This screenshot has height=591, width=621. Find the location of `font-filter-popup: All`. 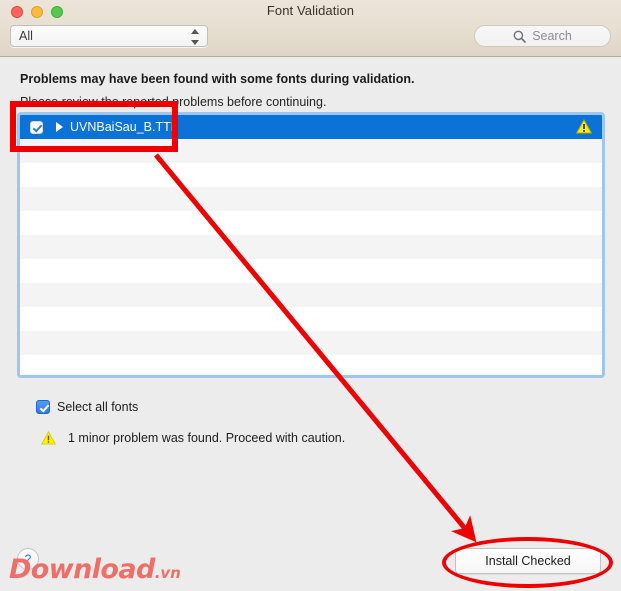

font-filter-popup: All is located at coordinates (109, 36).